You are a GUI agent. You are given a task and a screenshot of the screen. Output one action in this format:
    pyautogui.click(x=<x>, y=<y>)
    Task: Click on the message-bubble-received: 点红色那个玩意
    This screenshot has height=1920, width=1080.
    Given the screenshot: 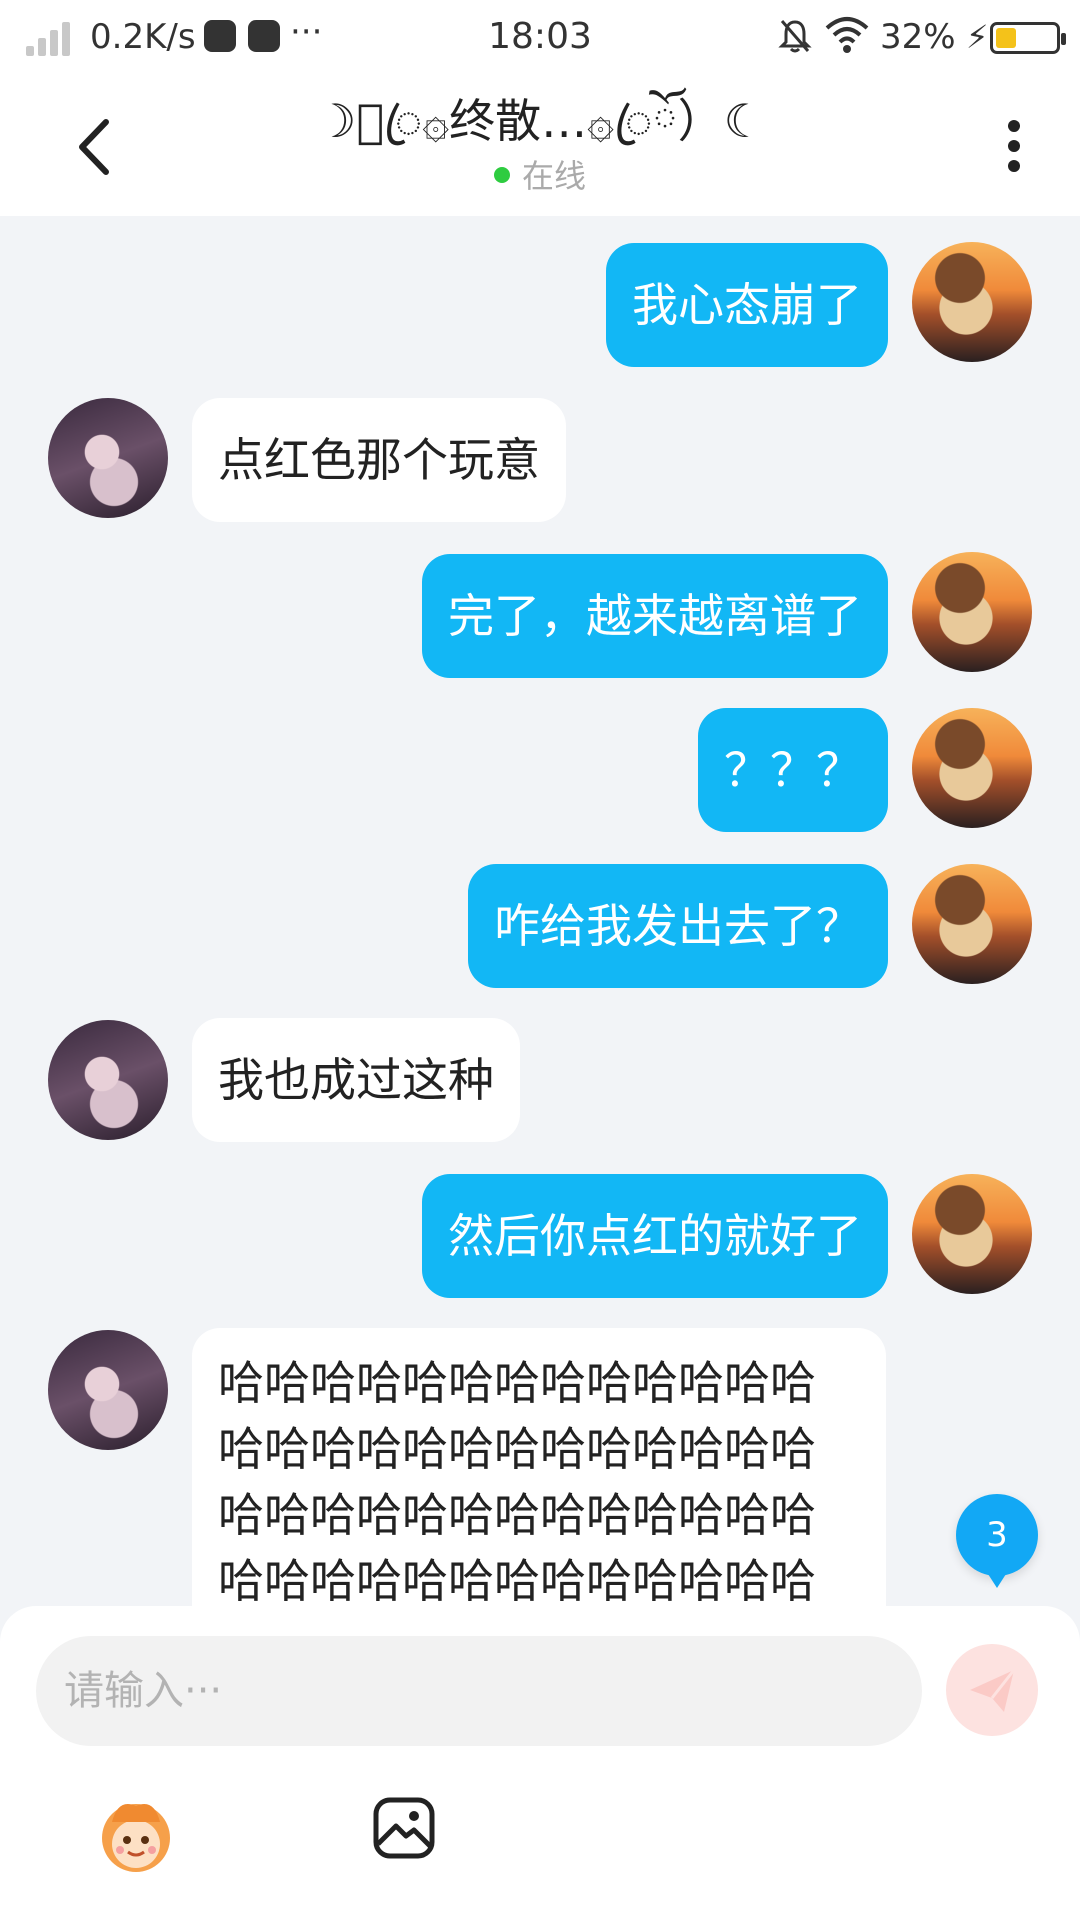 What is the action you would take?
    pyautogui.click(x=379, y=460)
    